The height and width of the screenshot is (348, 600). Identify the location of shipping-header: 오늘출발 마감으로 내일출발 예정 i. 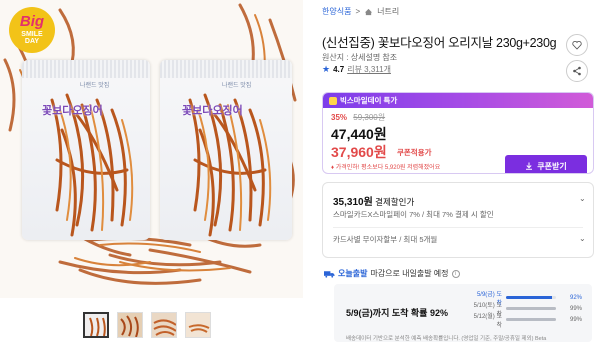
(392, 273).